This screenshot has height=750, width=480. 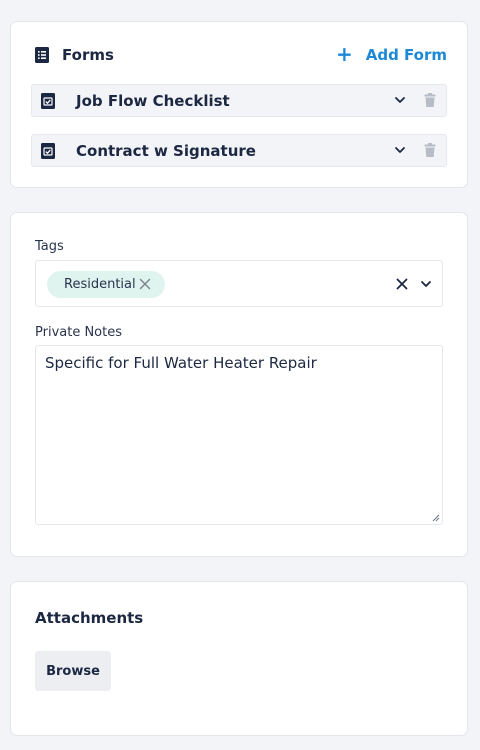 What do you see at coordinates (145, 284) in the screenshot?
I see `remove-tag-icon` at bounding box center [145, 284].